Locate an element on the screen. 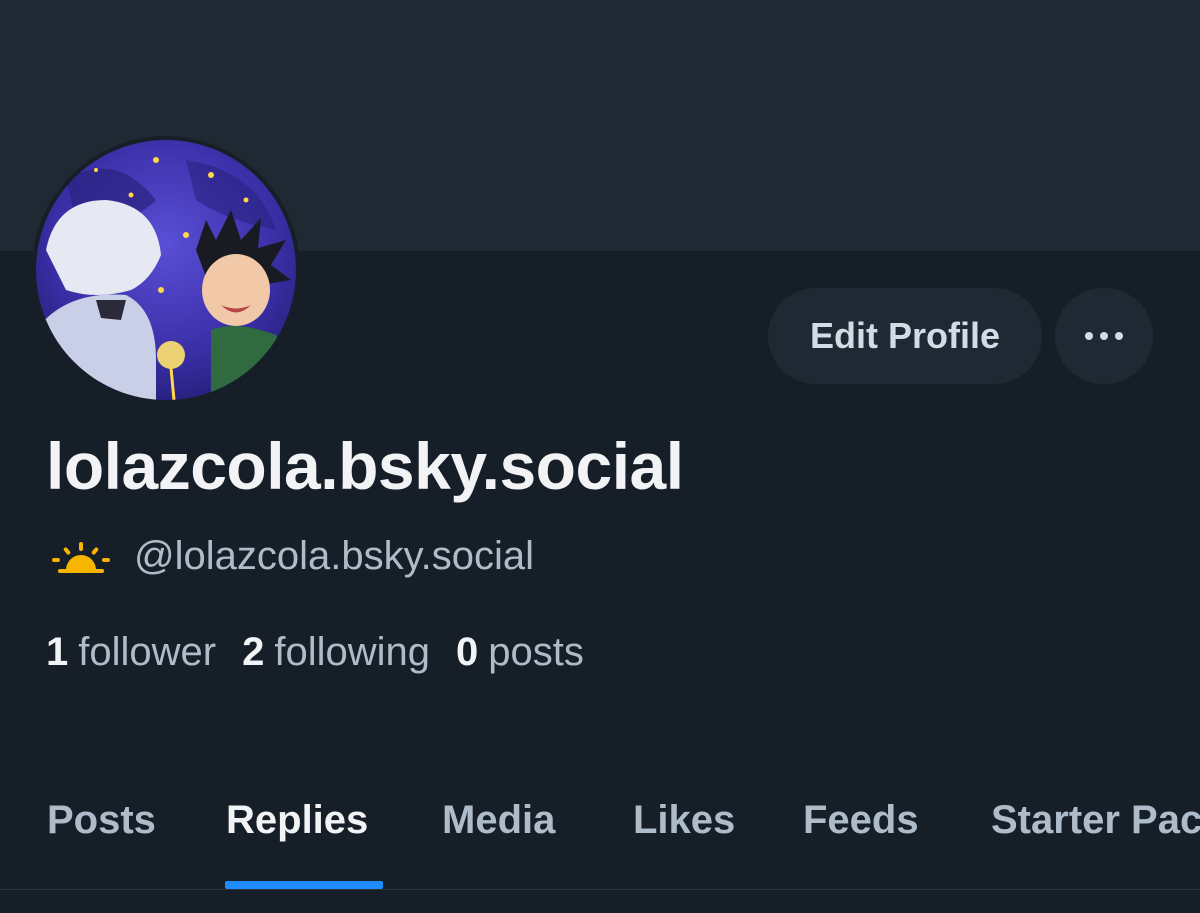  display-name: lolazcola.bsky.social is located at coordinates (365, 466).